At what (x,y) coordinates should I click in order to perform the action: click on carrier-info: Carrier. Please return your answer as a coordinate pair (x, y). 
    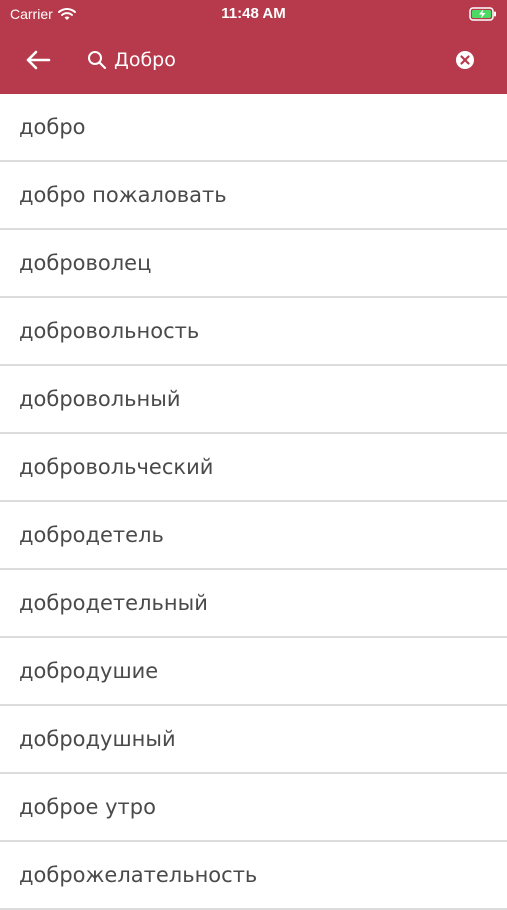
    Looking at the image, I should click on (43, 14).